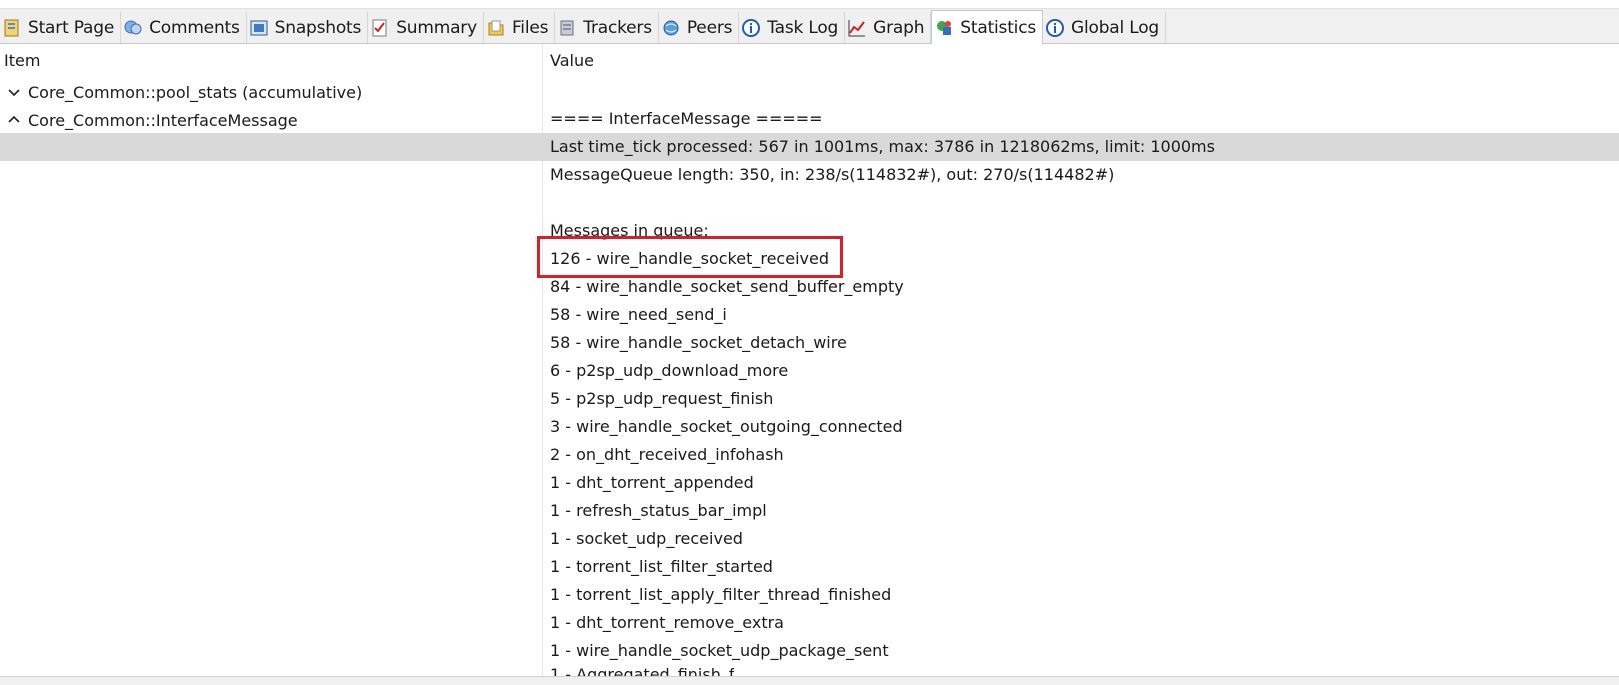 This screenshot has height=685, width=1619. I want to click on tab-label: Peers, so click(709, 27).